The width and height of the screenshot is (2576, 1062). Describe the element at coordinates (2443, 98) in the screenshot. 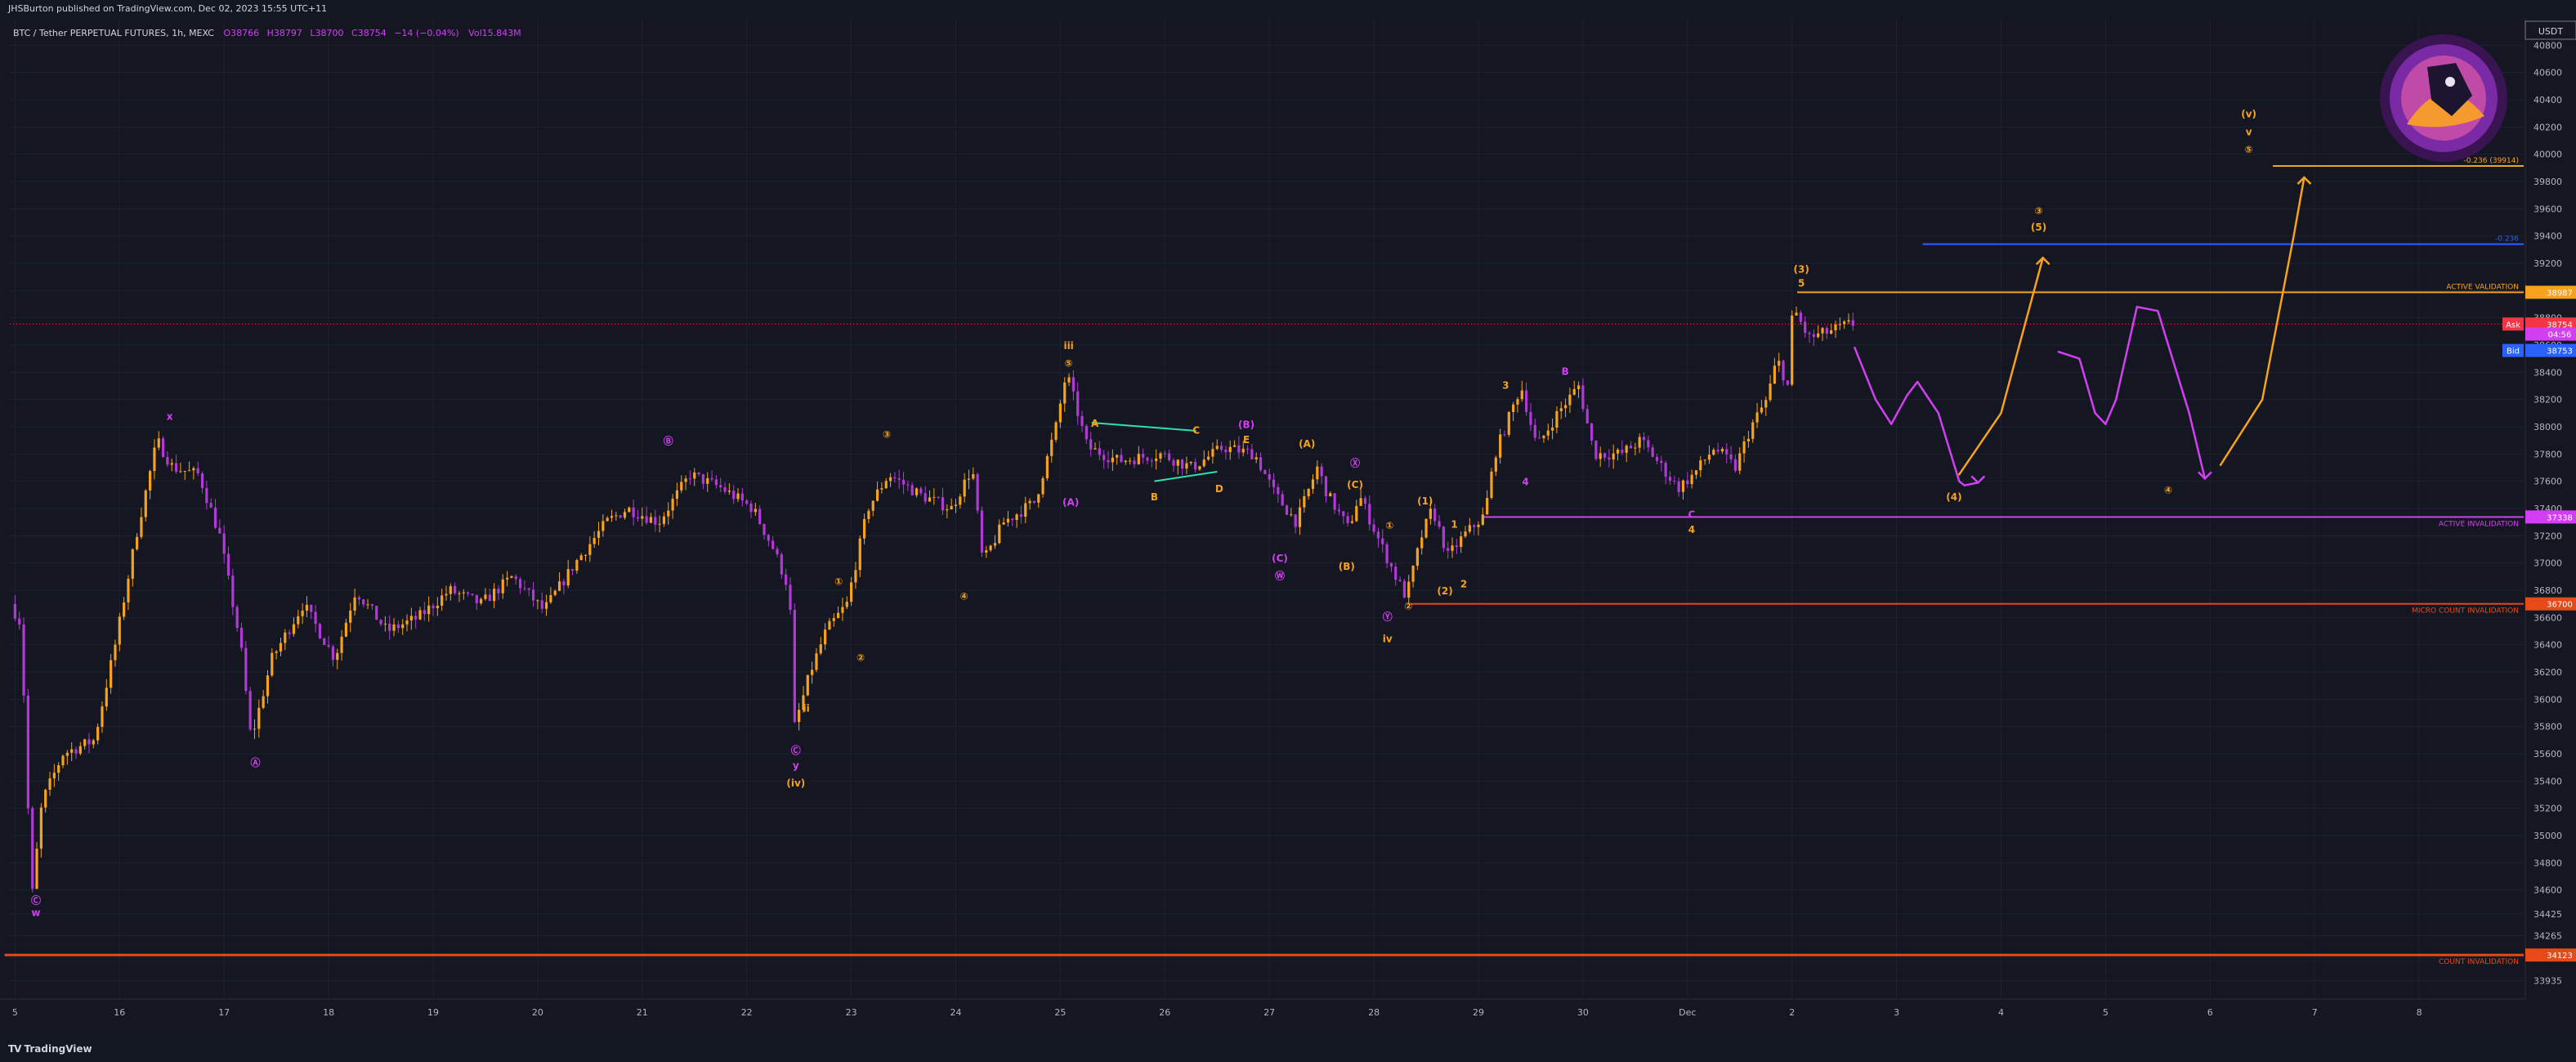

I see `author-avatar` at that location.